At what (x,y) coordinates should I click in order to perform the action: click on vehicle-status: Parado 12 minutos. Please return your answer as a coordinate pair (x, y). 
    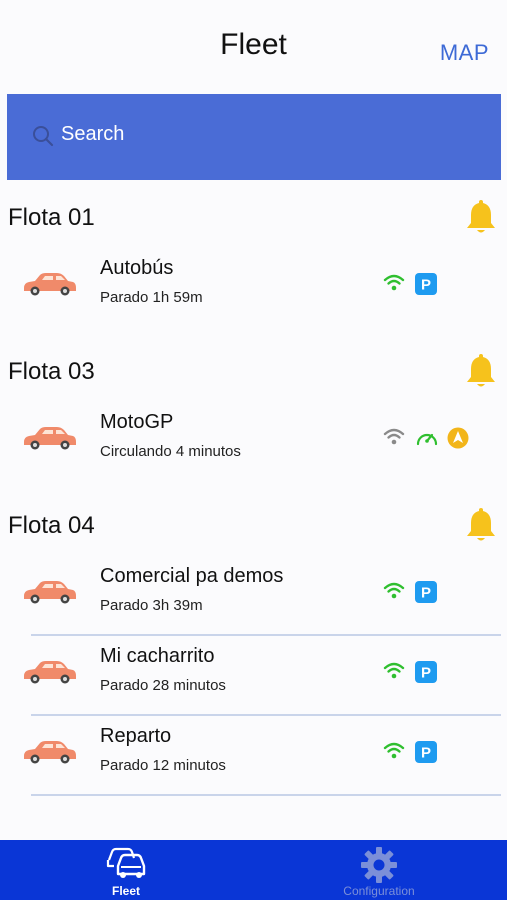
    Looking at the image, I should click on (163, 765).